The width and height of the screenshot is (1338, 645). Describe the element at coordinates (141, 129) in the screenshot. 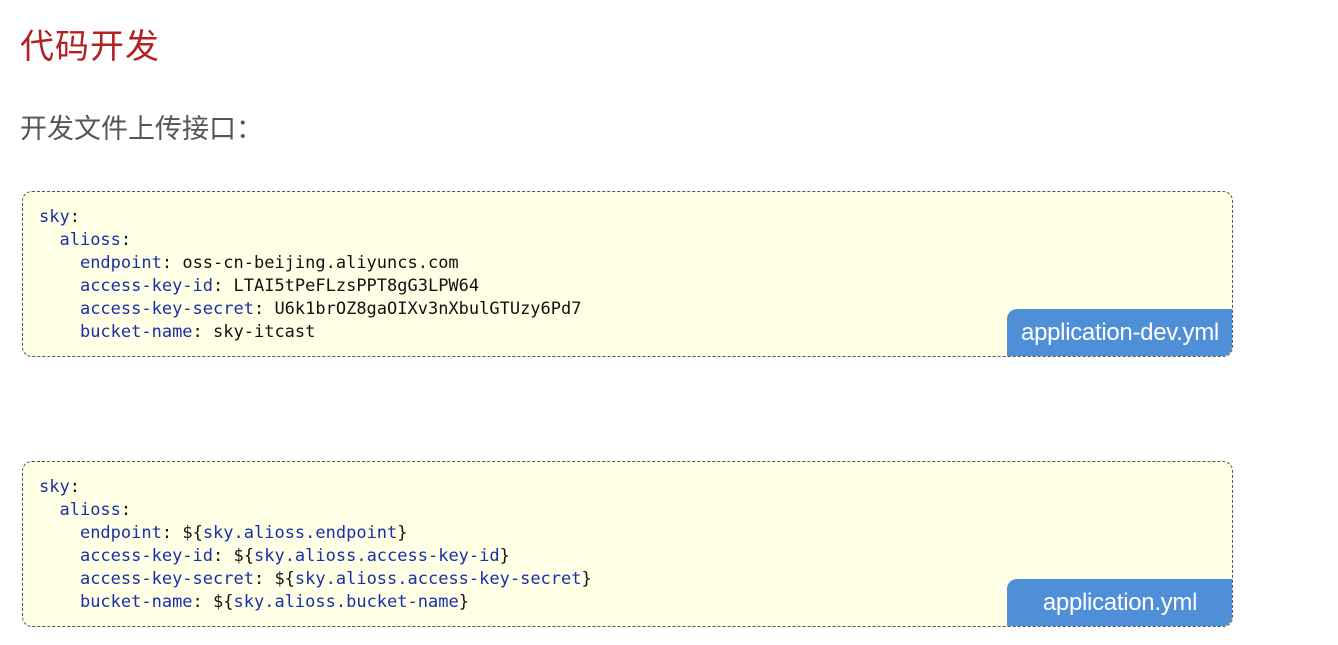

I see `section-subtitle: 开发文件上传接口：` at that location.